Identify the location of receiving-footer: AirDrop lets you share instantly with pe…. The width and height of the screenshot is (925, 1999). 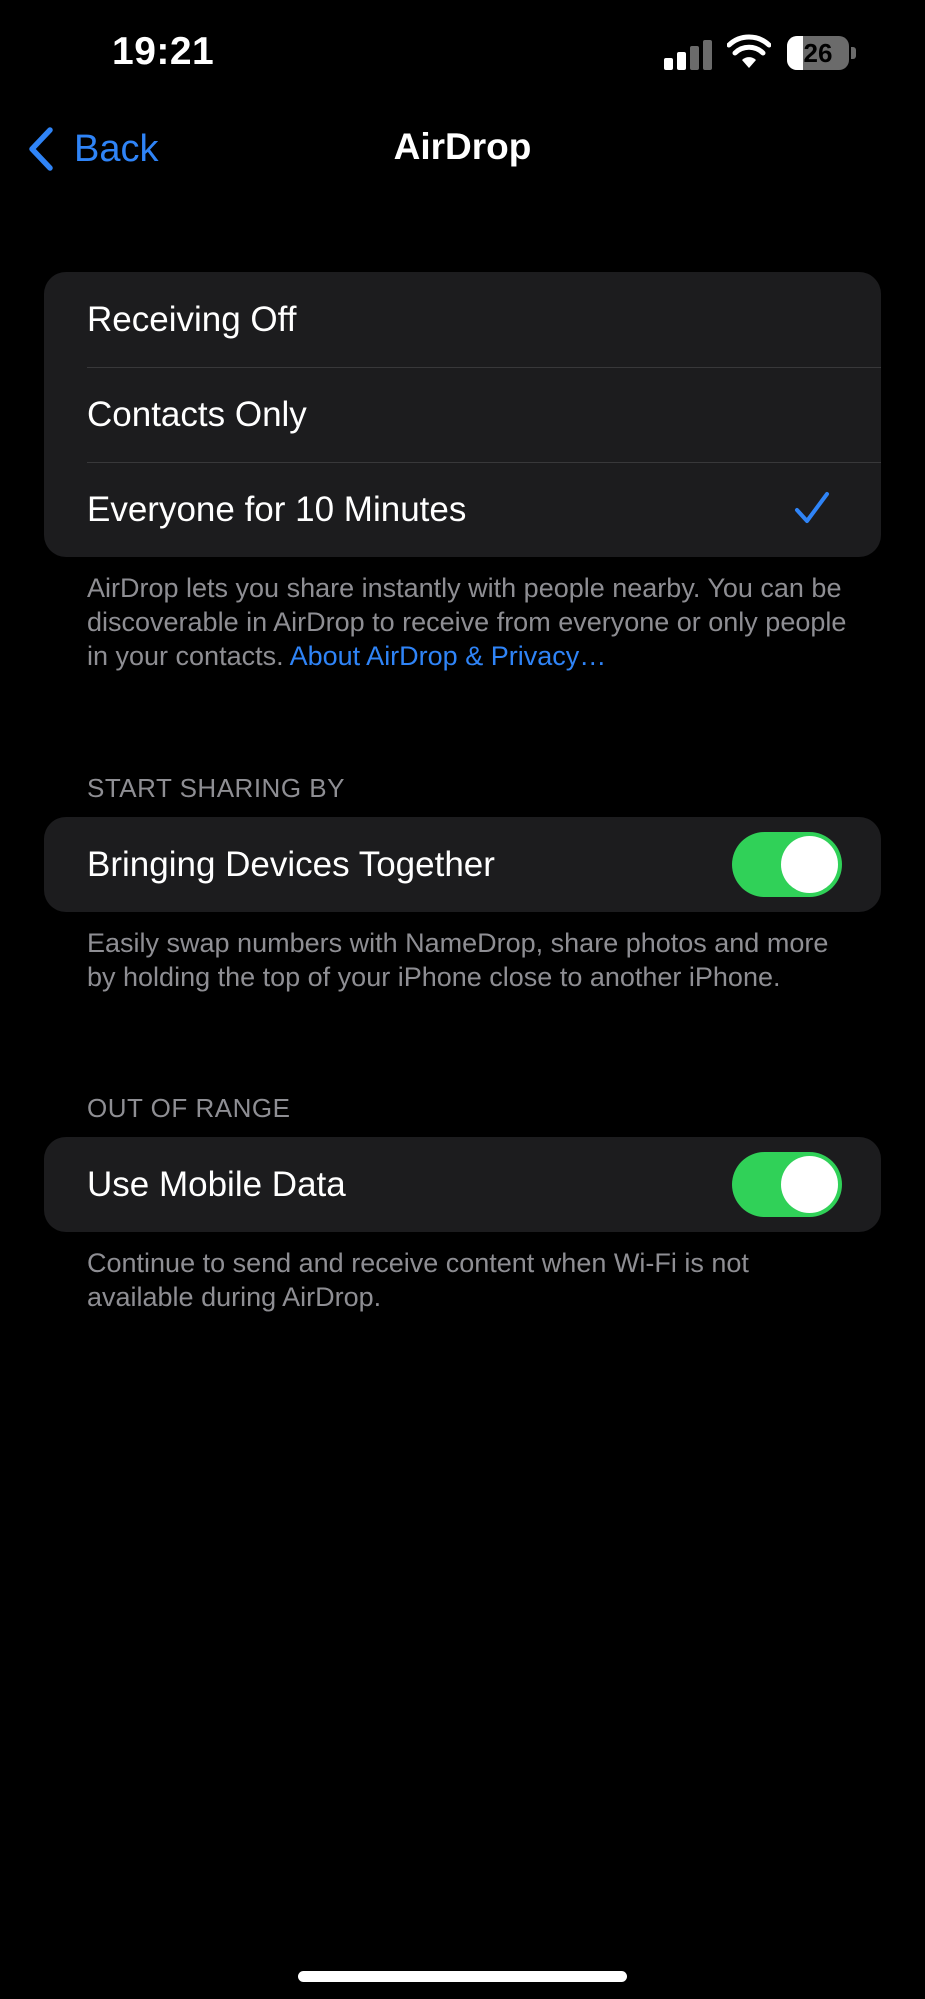
(467, 622).